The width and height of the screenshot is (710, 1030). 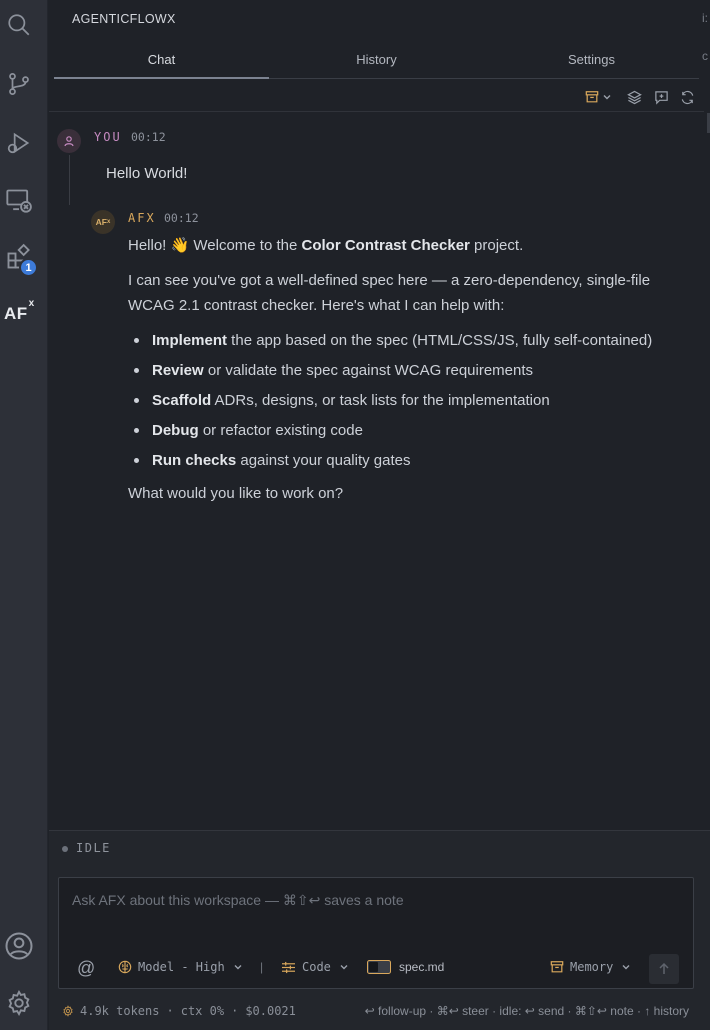 I want to click on list-item: Debug or refactor existing code, so click(x=410, y=430).